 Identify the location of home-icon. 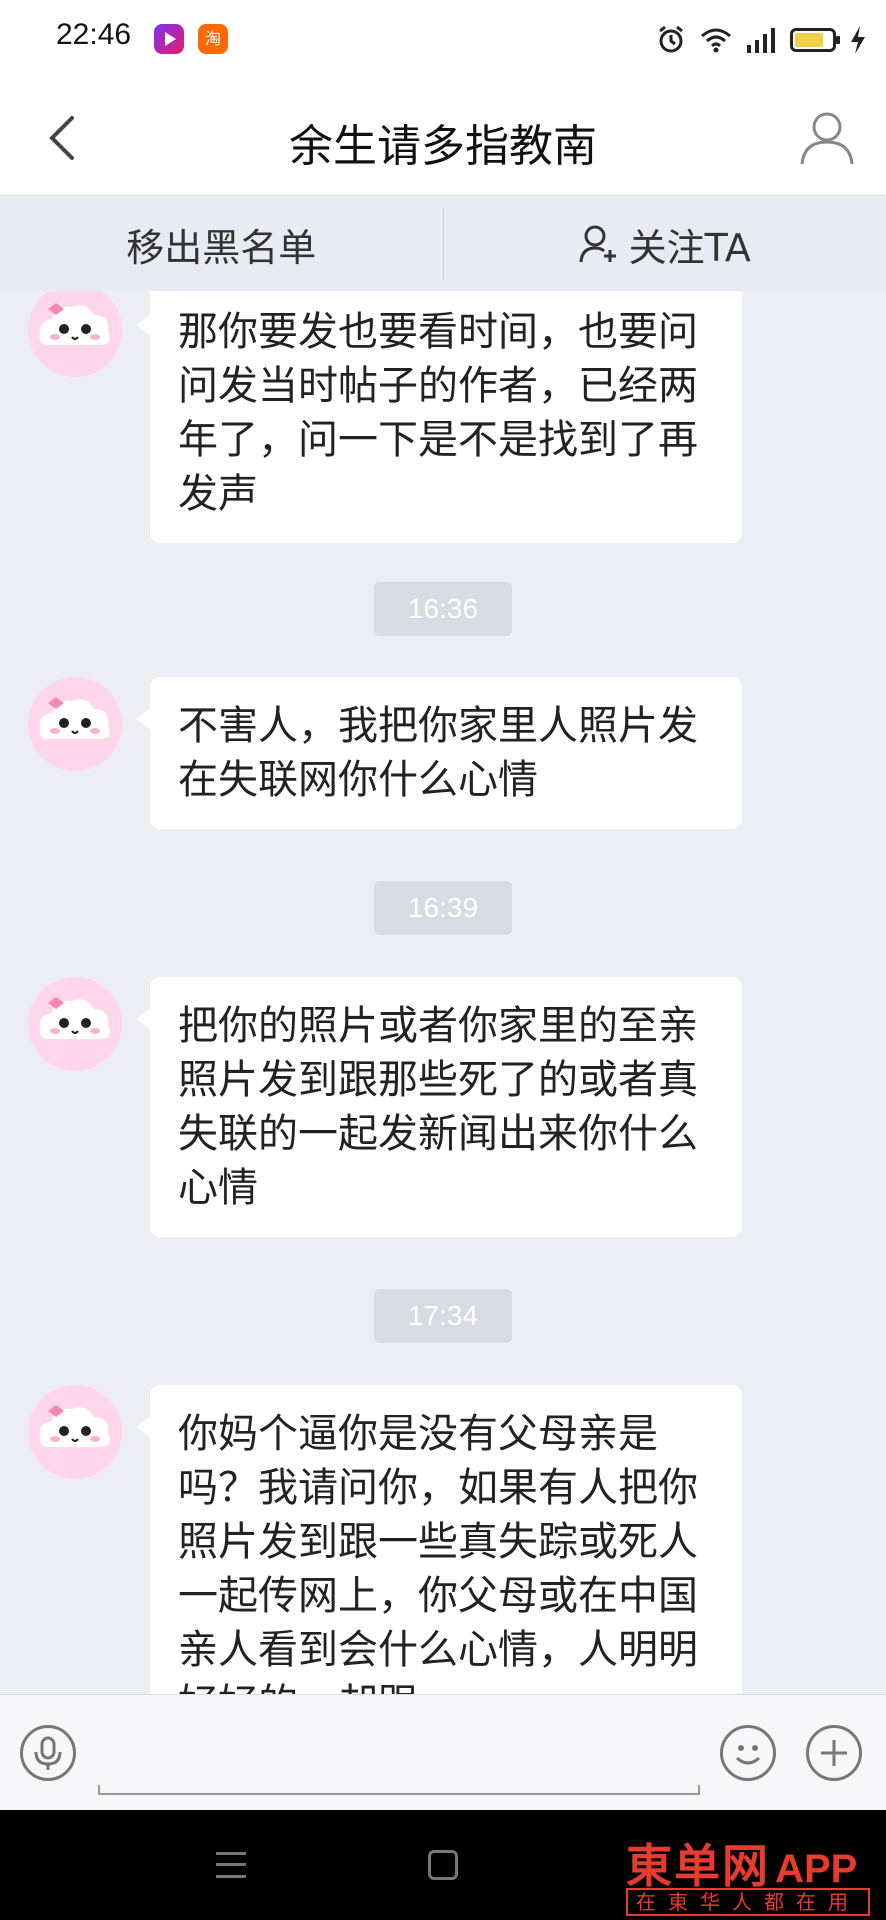
(443, 1865).